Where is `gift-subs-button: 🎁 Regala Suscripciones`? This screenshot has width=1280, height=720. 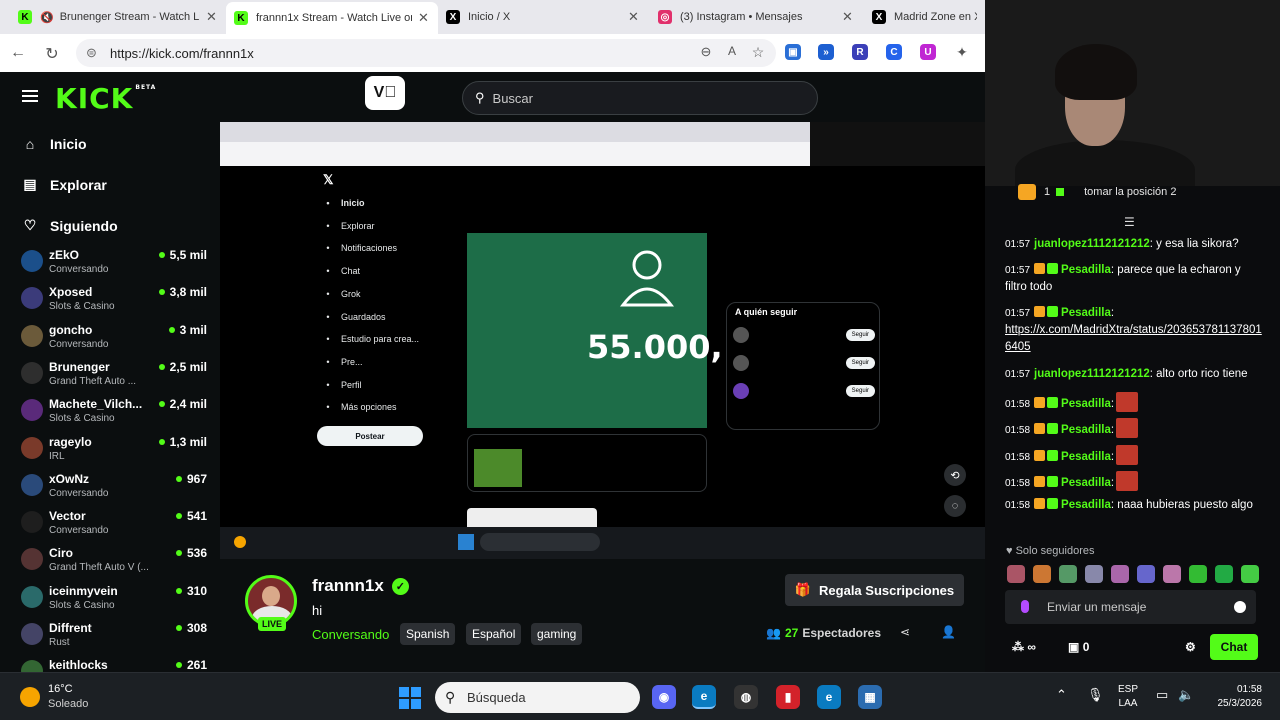 gift-subs-button: 🎁 Regala Suscripciones is located at coordinates (874, 590).